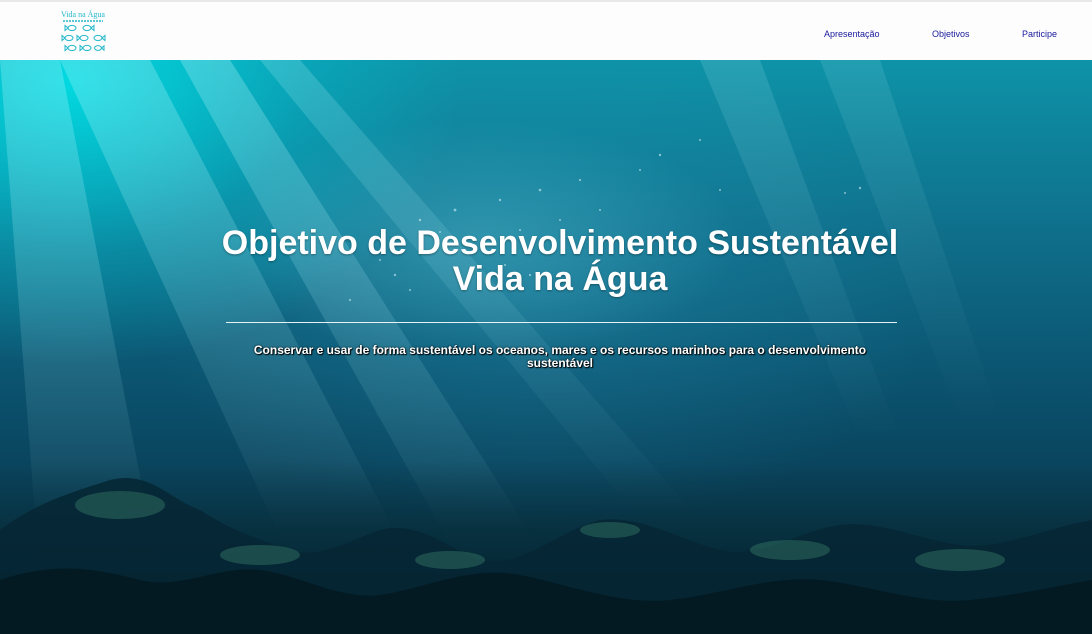 Image resolution: width=1092 pixels, height=634 pixels. What do you see at coordinates (951, 34) in the screenshot?
I see `nav-link-objetivos: Objetivos` at bounding box center [951, 34].